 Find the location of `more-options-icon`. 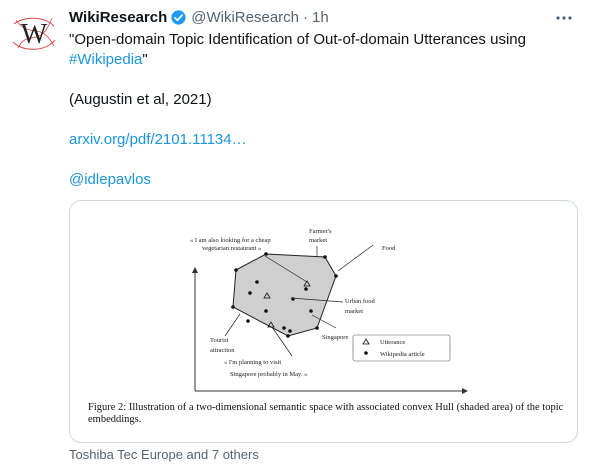

more-options-icon is located at coordinates (564, 18).